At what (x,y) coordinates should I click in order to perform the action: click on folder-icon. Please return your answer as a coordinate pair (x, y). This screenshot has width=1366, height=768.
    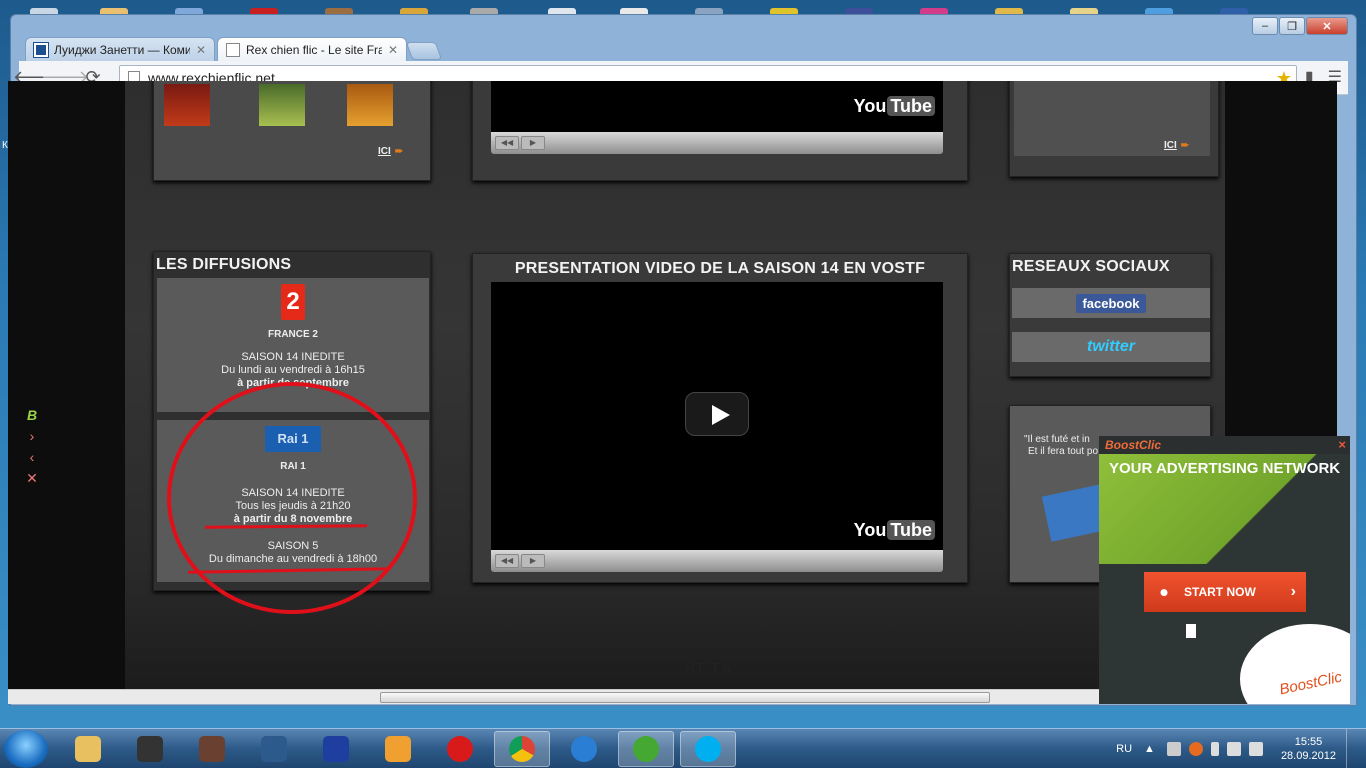
    Looking at the image, I should click on (88, 749).